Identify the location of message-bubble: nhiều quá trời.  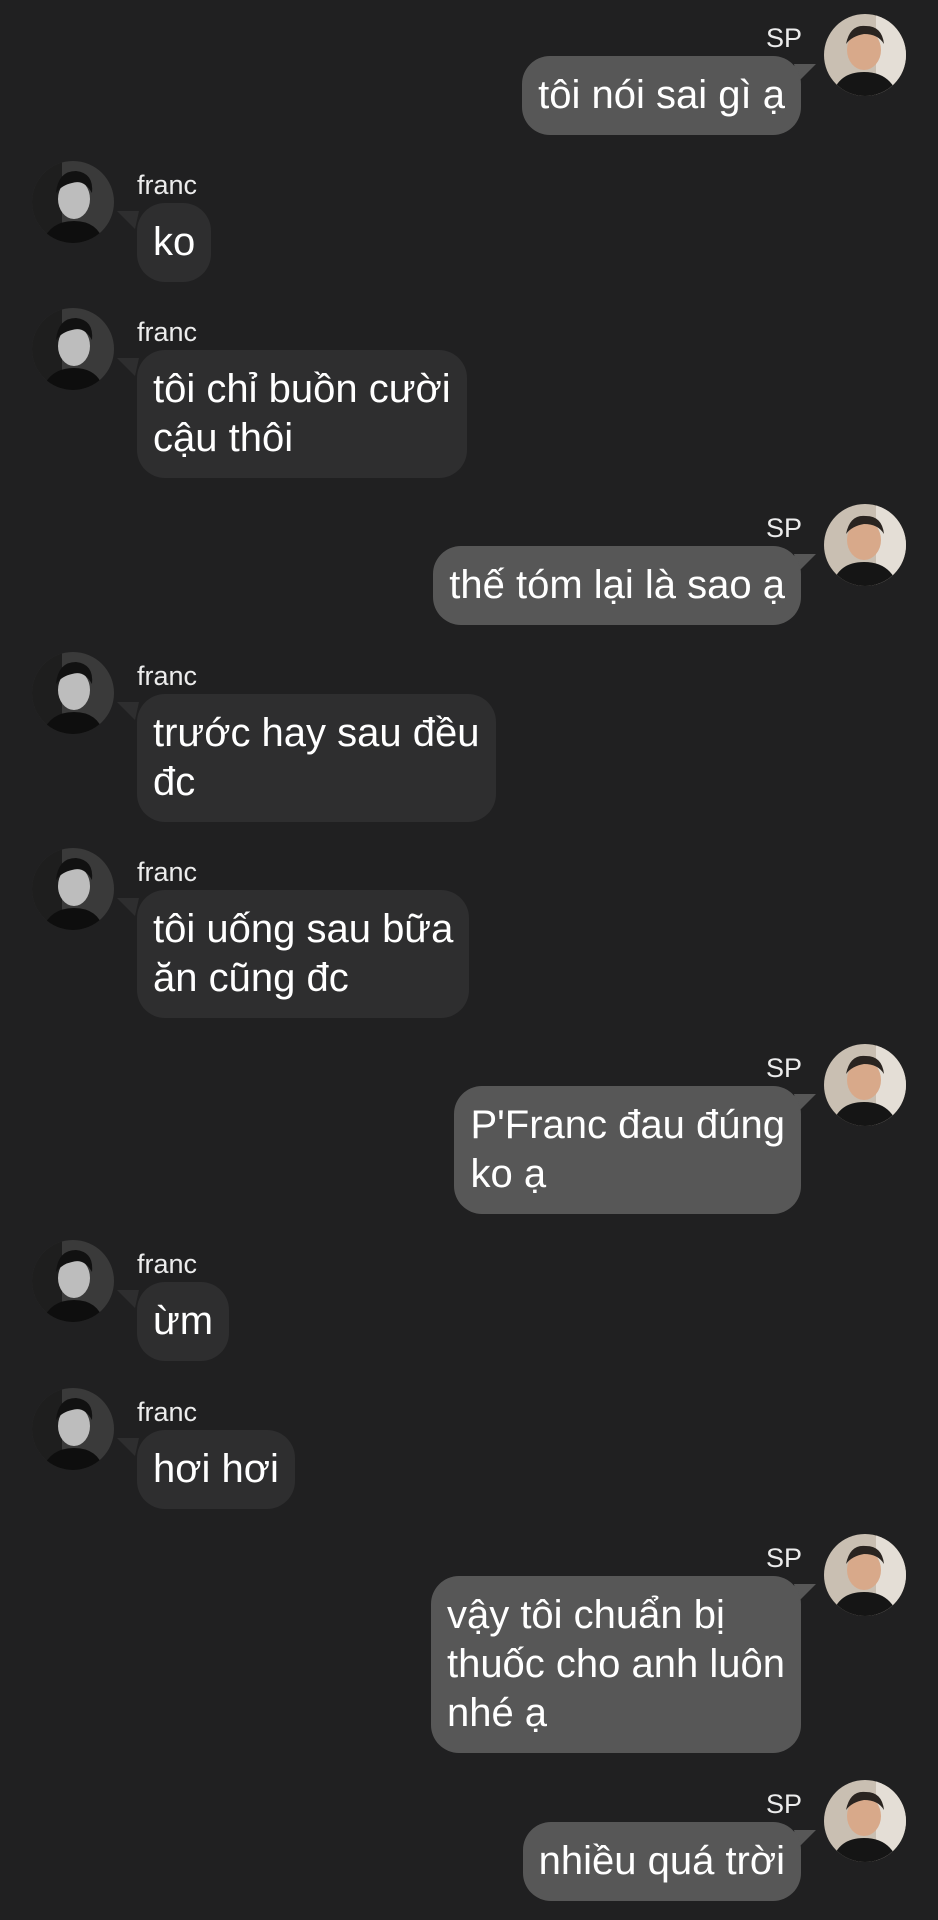
(661, 1861).